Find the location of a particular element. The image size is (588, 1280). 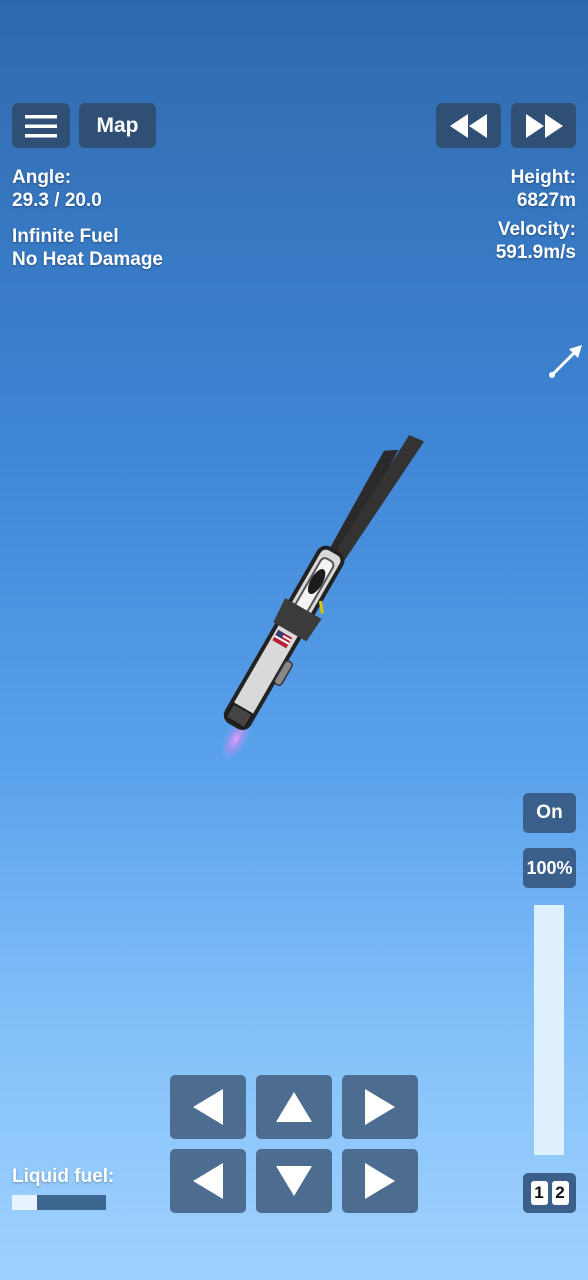

rocket-sprite is located at coordinates (322, 598).